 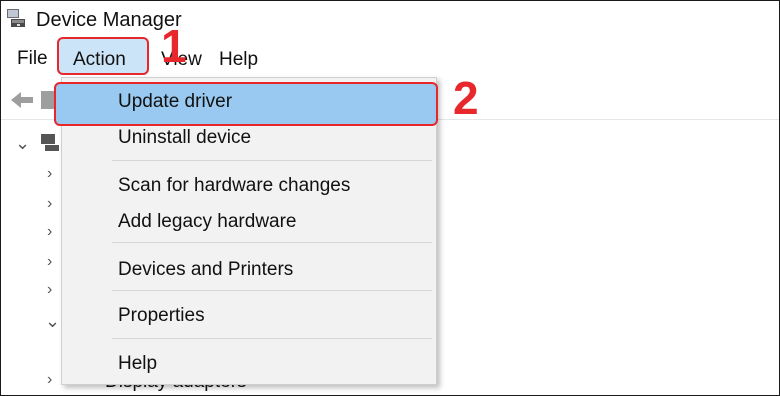 What do you see at coordinates (466, 98) in the screenshot?
I see `annotation-step-2: 2` at bounding box center [466, 98].